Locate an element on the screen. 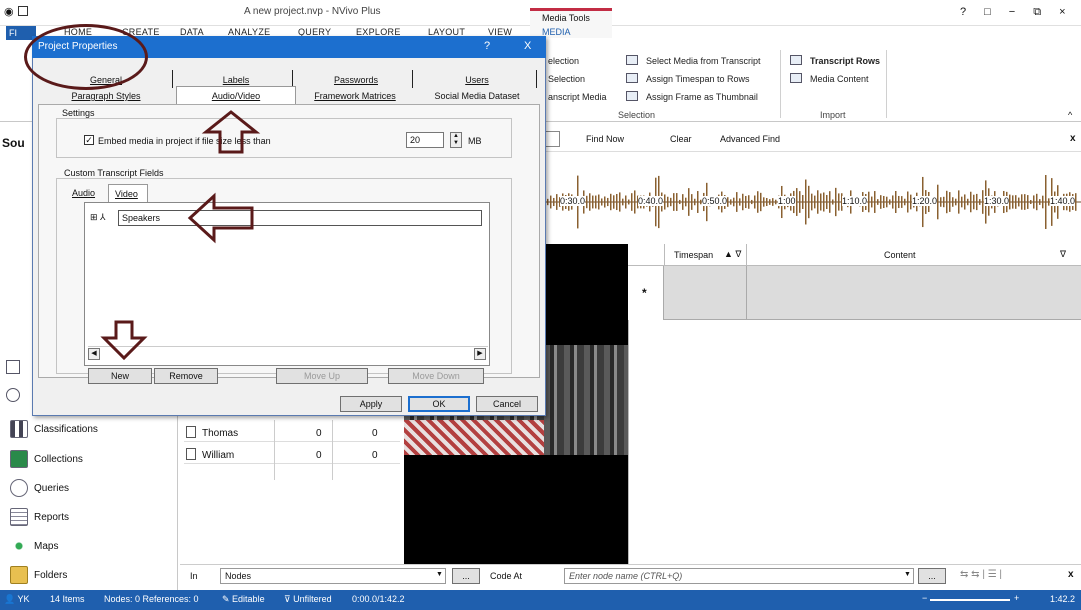 The width and height of the screenshot is (1081, 610). ribbon-separator is located at coordinates (886, 84).